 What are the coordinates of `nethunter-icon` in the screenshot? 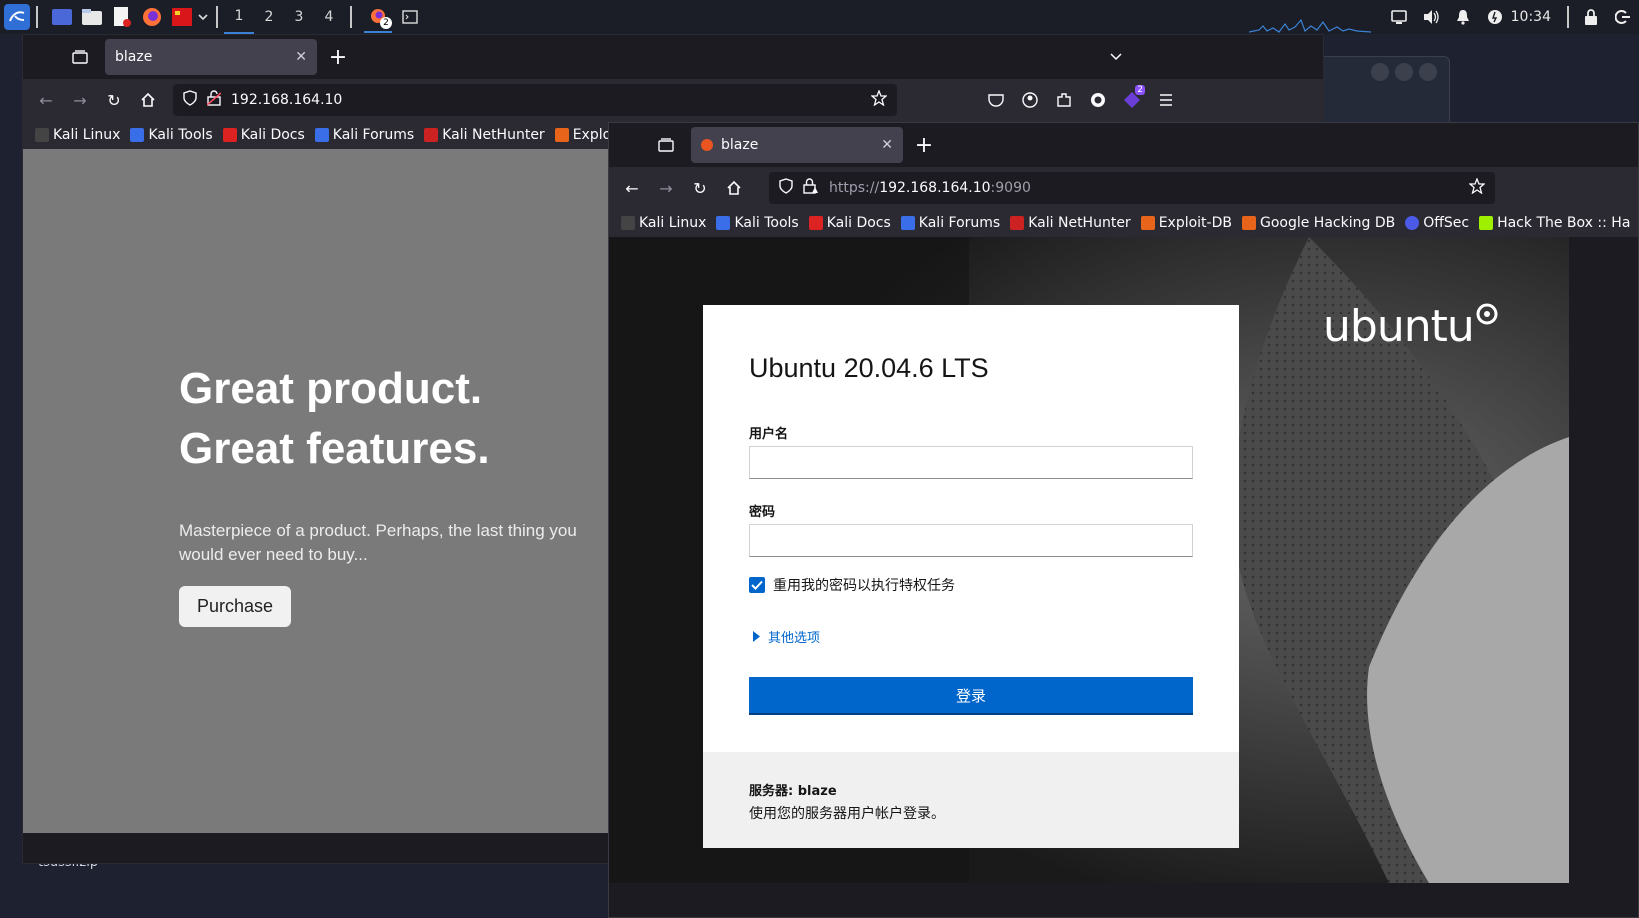 It's located at (1017, 223).